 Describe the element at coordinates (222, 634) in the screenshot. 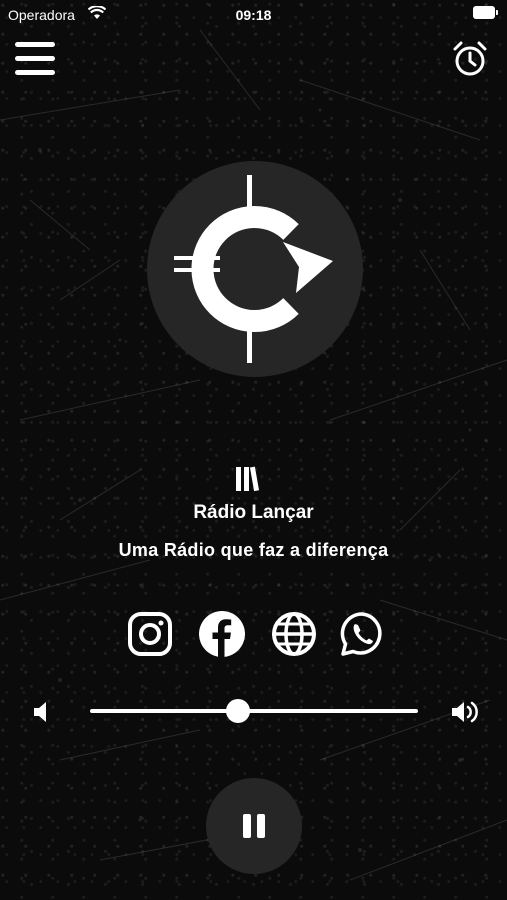

I see `facebook-icon` at that location.